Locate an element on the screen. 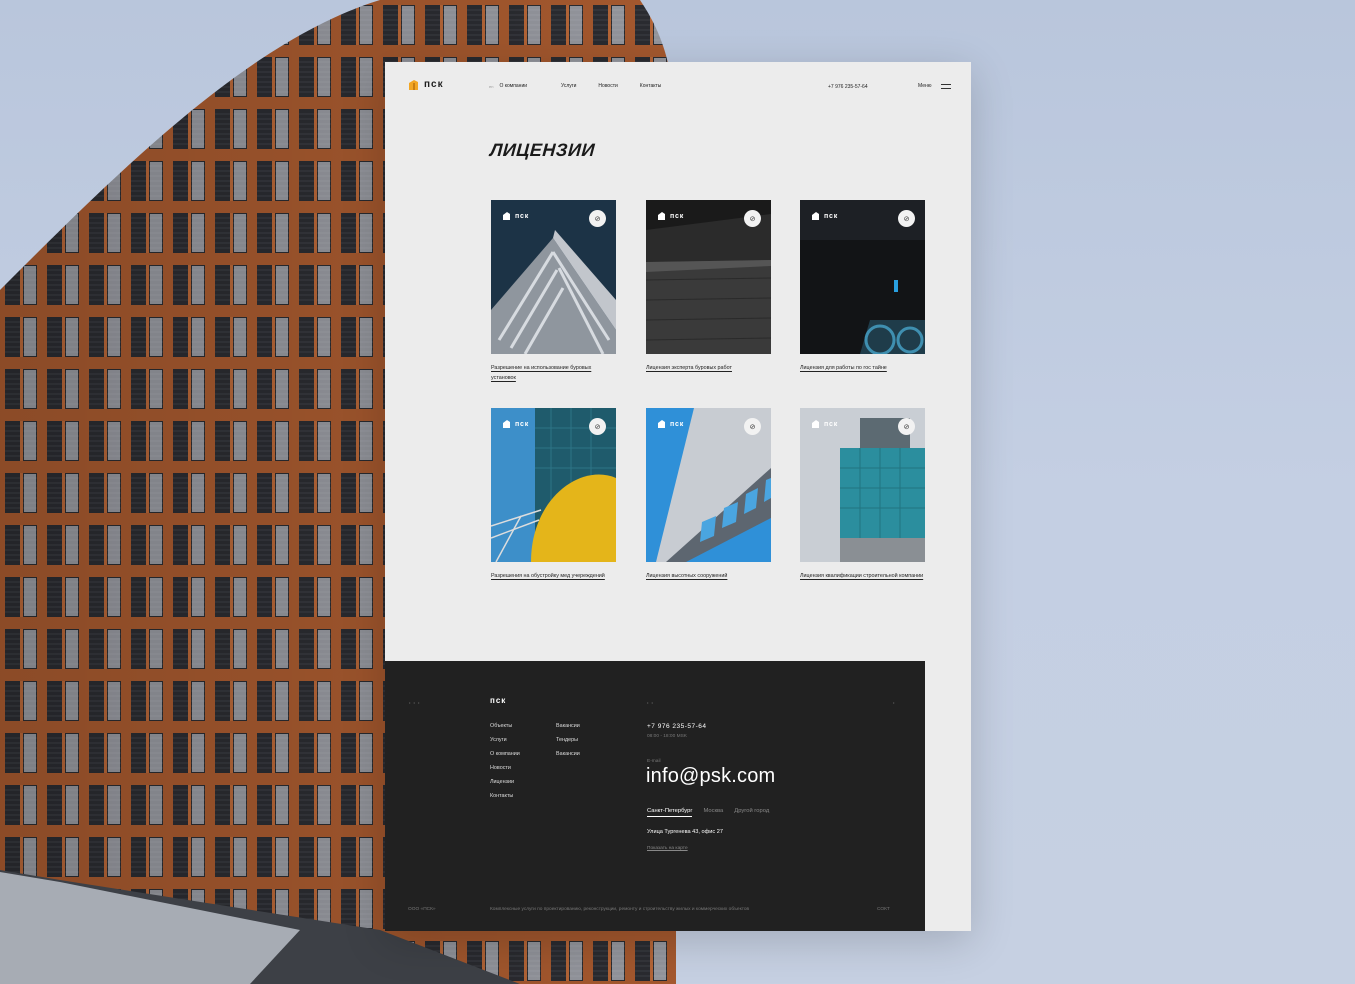 The image size is (1355, 984). page-title: ЛИЦЕНЗИИ is located at coordinates (542, 150).